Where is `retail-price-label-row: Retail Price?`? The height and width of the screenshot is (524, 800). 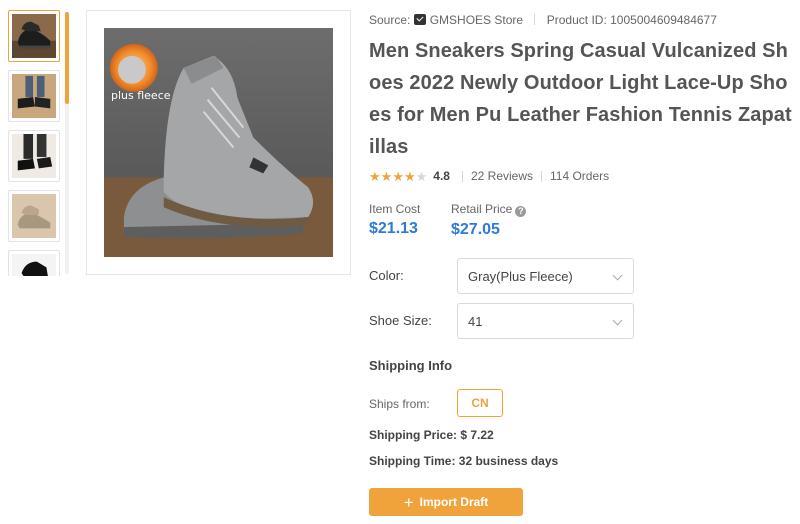 retail-price-label-row: Retail Price? is located at coordinates (489, 209).